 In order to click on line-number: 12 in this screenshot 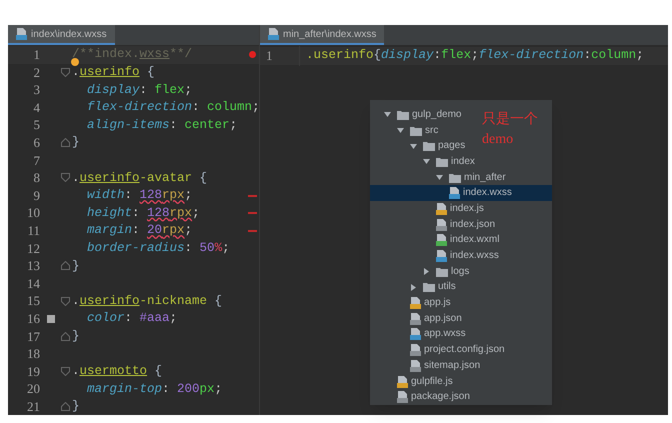, I will do `click(33, 249)`.